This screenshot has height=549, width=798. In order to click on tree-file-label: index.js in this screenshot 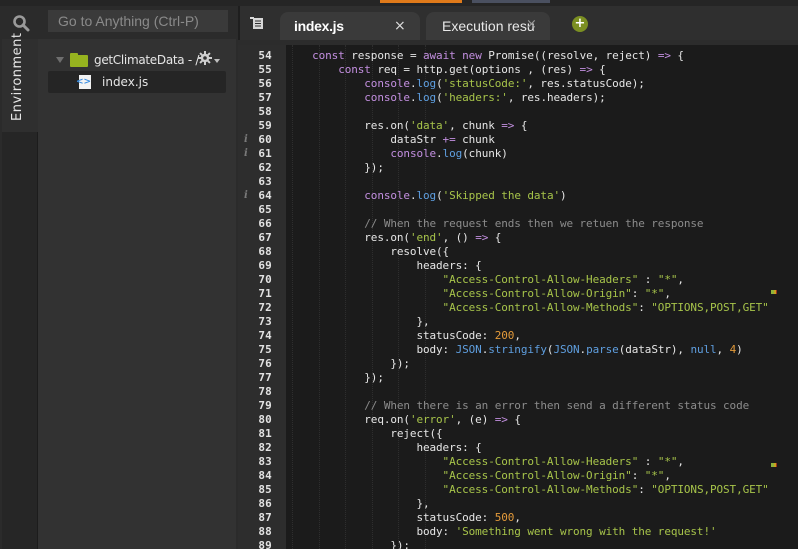, I will do `click(125, 82)`.